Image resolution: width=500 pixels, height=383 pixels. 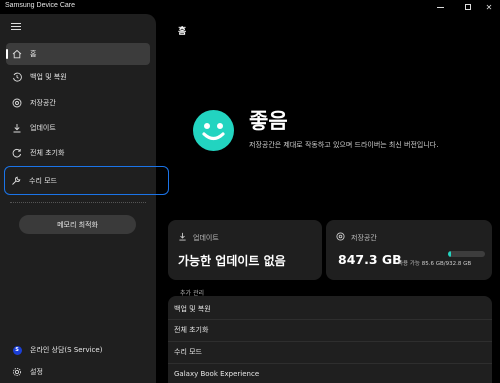 I want to click on status-description: 저장공간은 제대로 작동하고 있으며 드라이버는 최신 버전입니다., so click(x=344, y=145).